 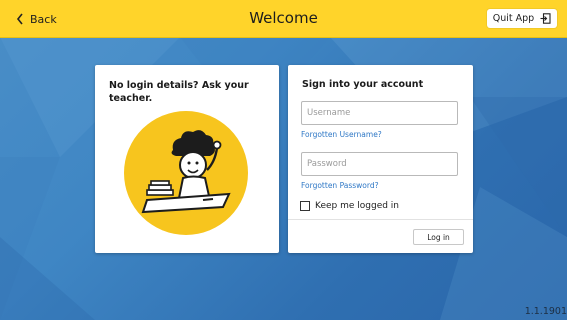 I want to click on keep-logged-in-toggle: Keep me logged in, so click(x=349, y=206).